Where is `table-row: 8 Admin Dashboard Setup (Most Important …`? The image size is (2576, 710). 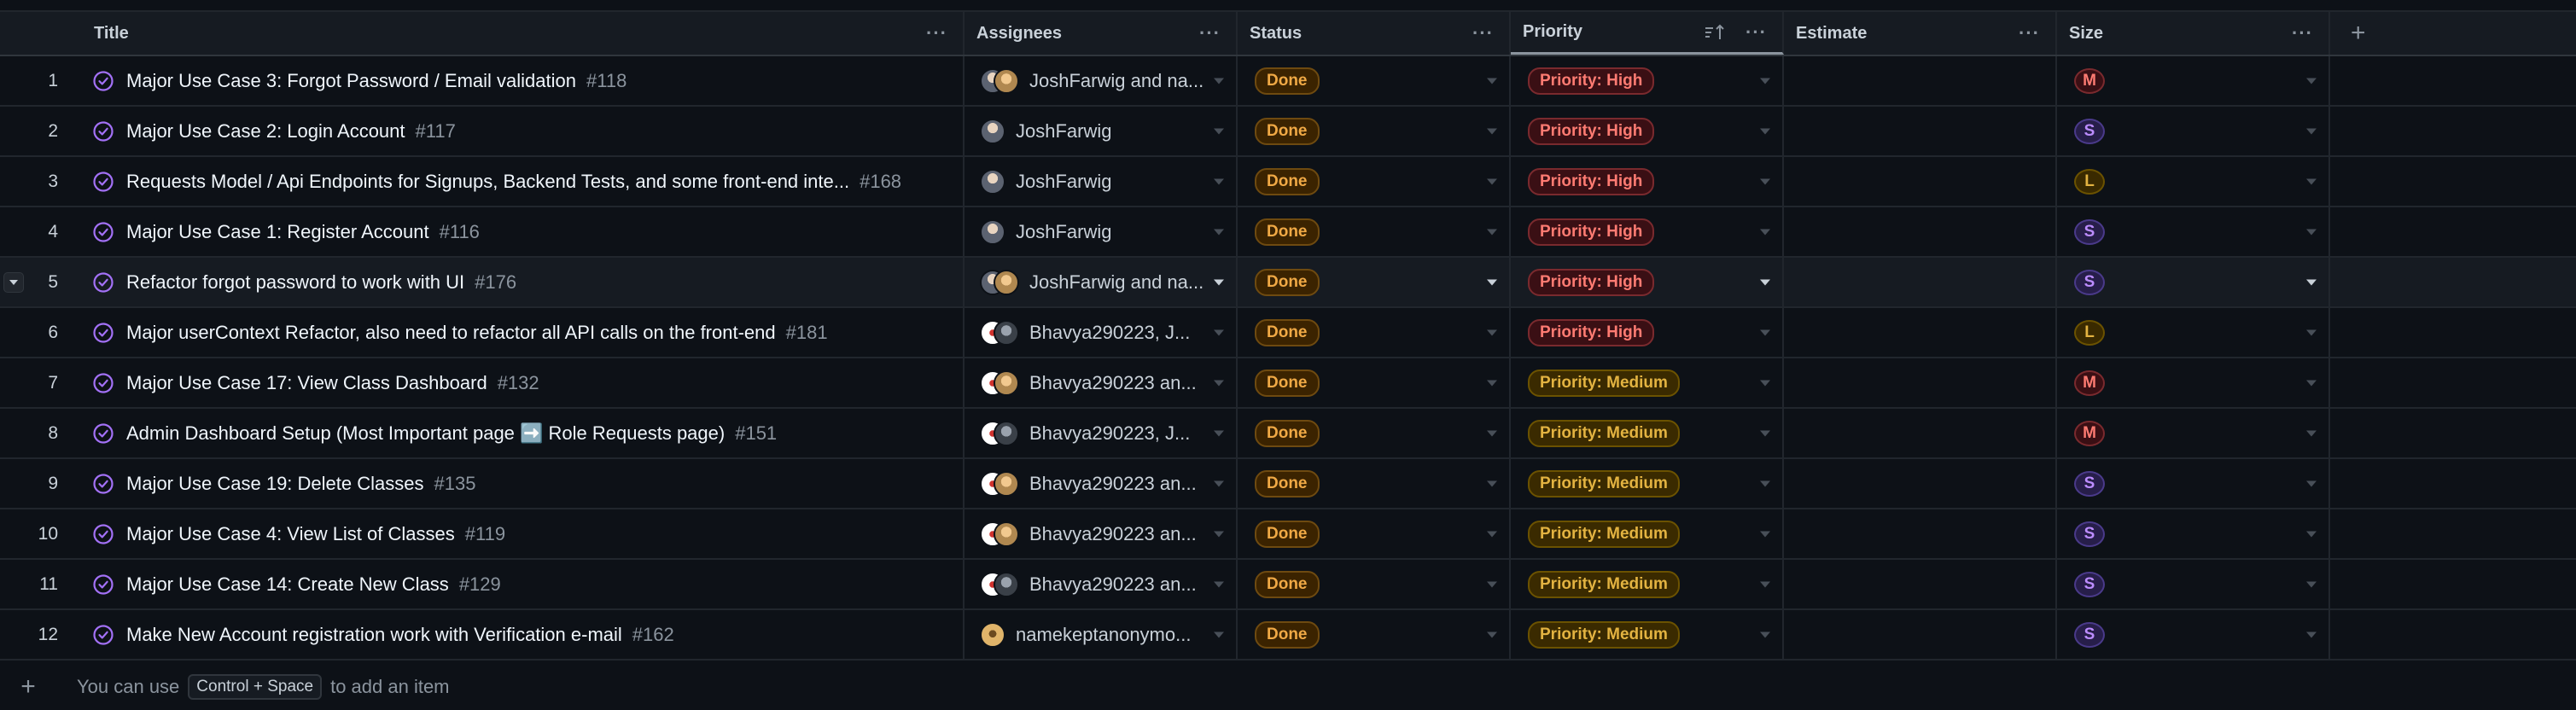
table-row: 8 Admin Dashboard Setup (Most Important … is located at coordinates (1288, 434).